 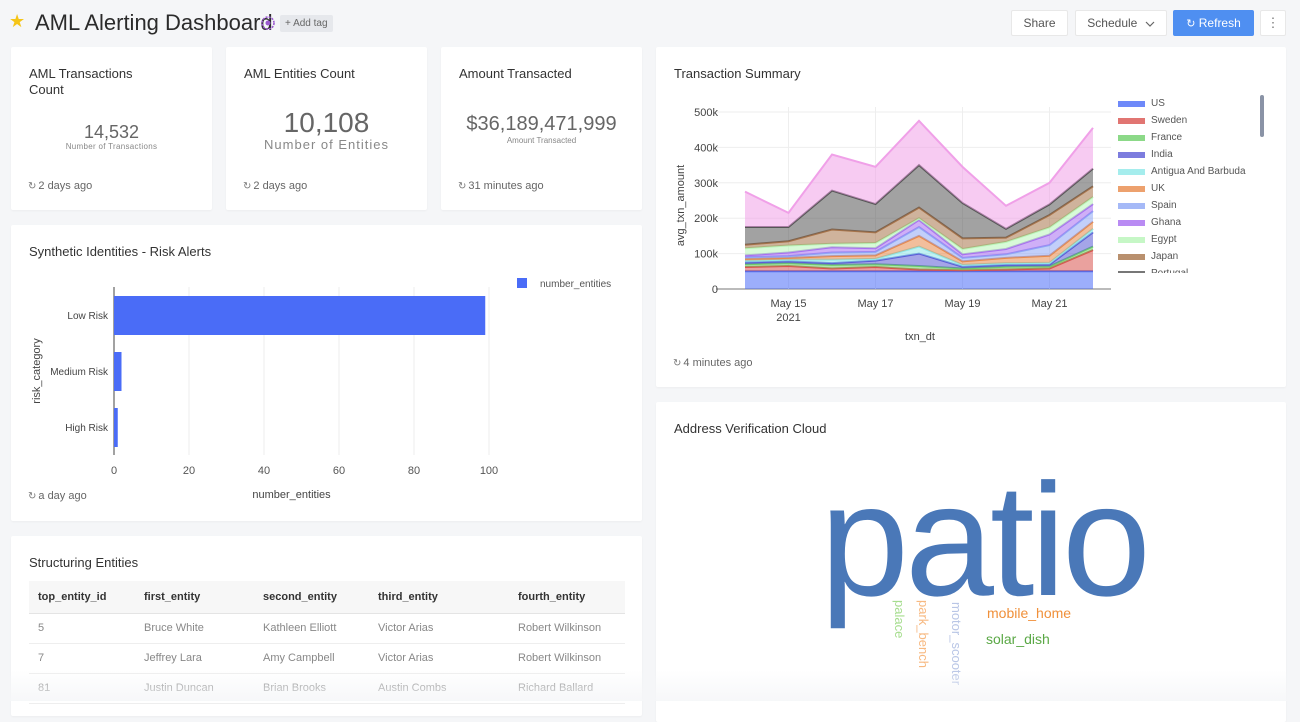 I want to click on legend-label: Japan, so click(x=1165, y=256).